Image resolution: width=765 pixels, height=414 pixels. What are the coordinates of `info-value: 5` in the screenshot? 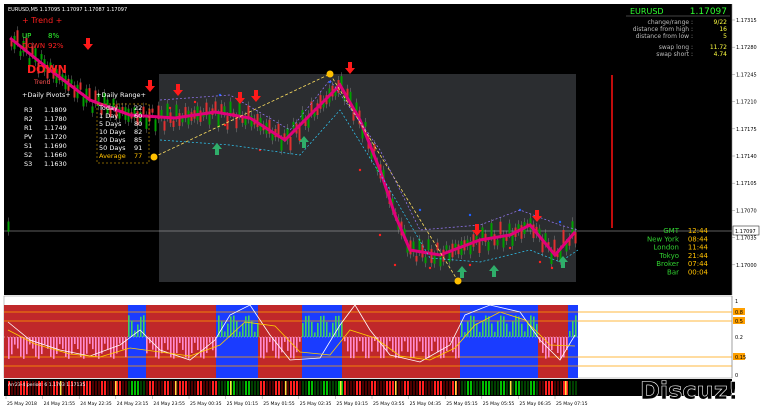 It's located at (725, 36).